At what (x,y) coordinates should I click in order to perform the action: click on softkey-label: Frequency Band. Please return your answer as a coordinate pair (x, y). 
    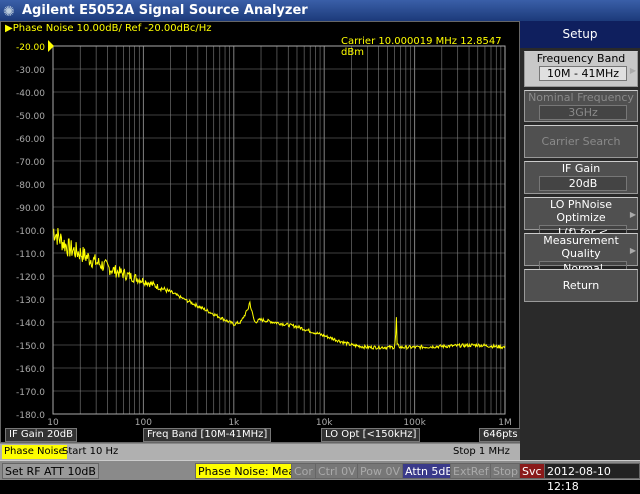
    Looking at the image, I should click on (581, 58).